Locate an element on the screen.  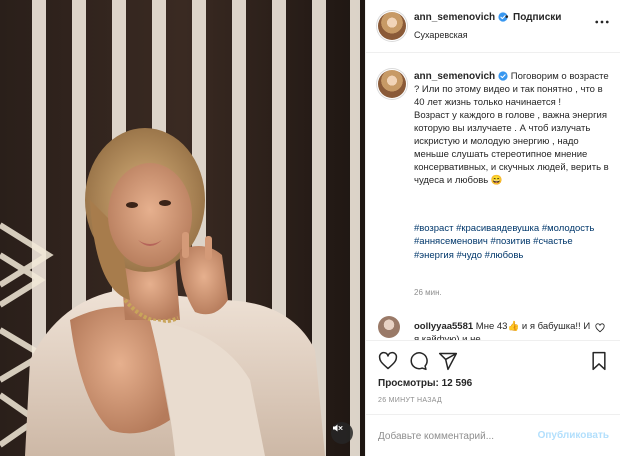
commenter-username: oollyyaa5581 is located at coordinates (443, 326).